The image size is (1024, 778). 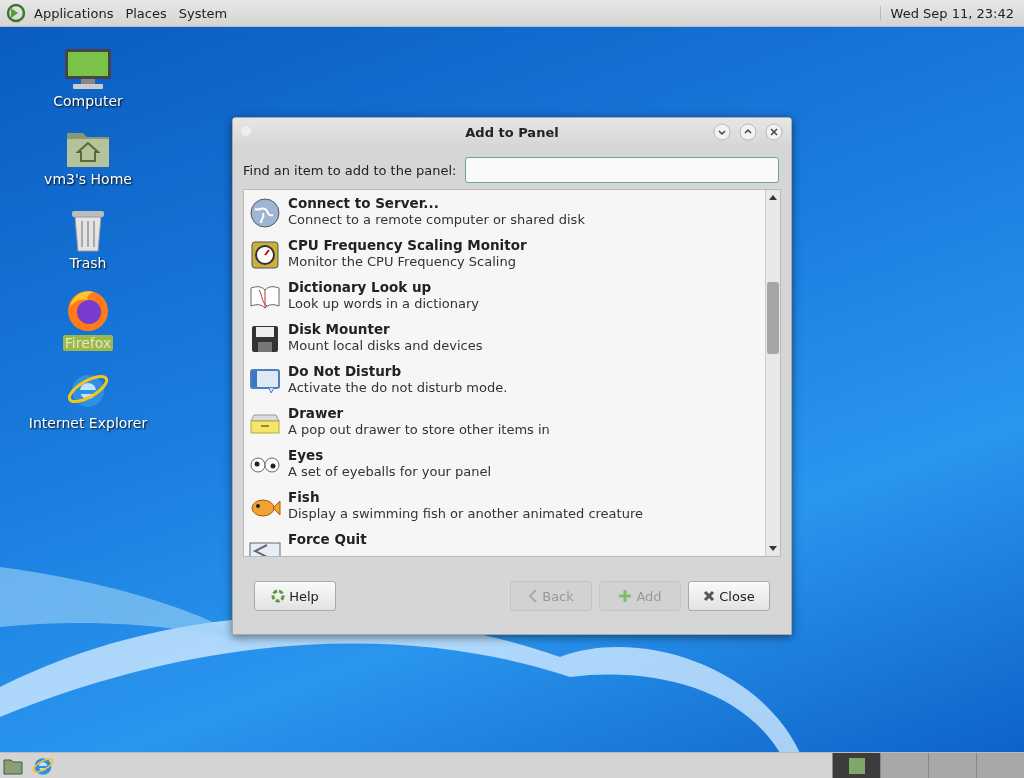 I want to click on book-icon, so click(x=265, y=297).